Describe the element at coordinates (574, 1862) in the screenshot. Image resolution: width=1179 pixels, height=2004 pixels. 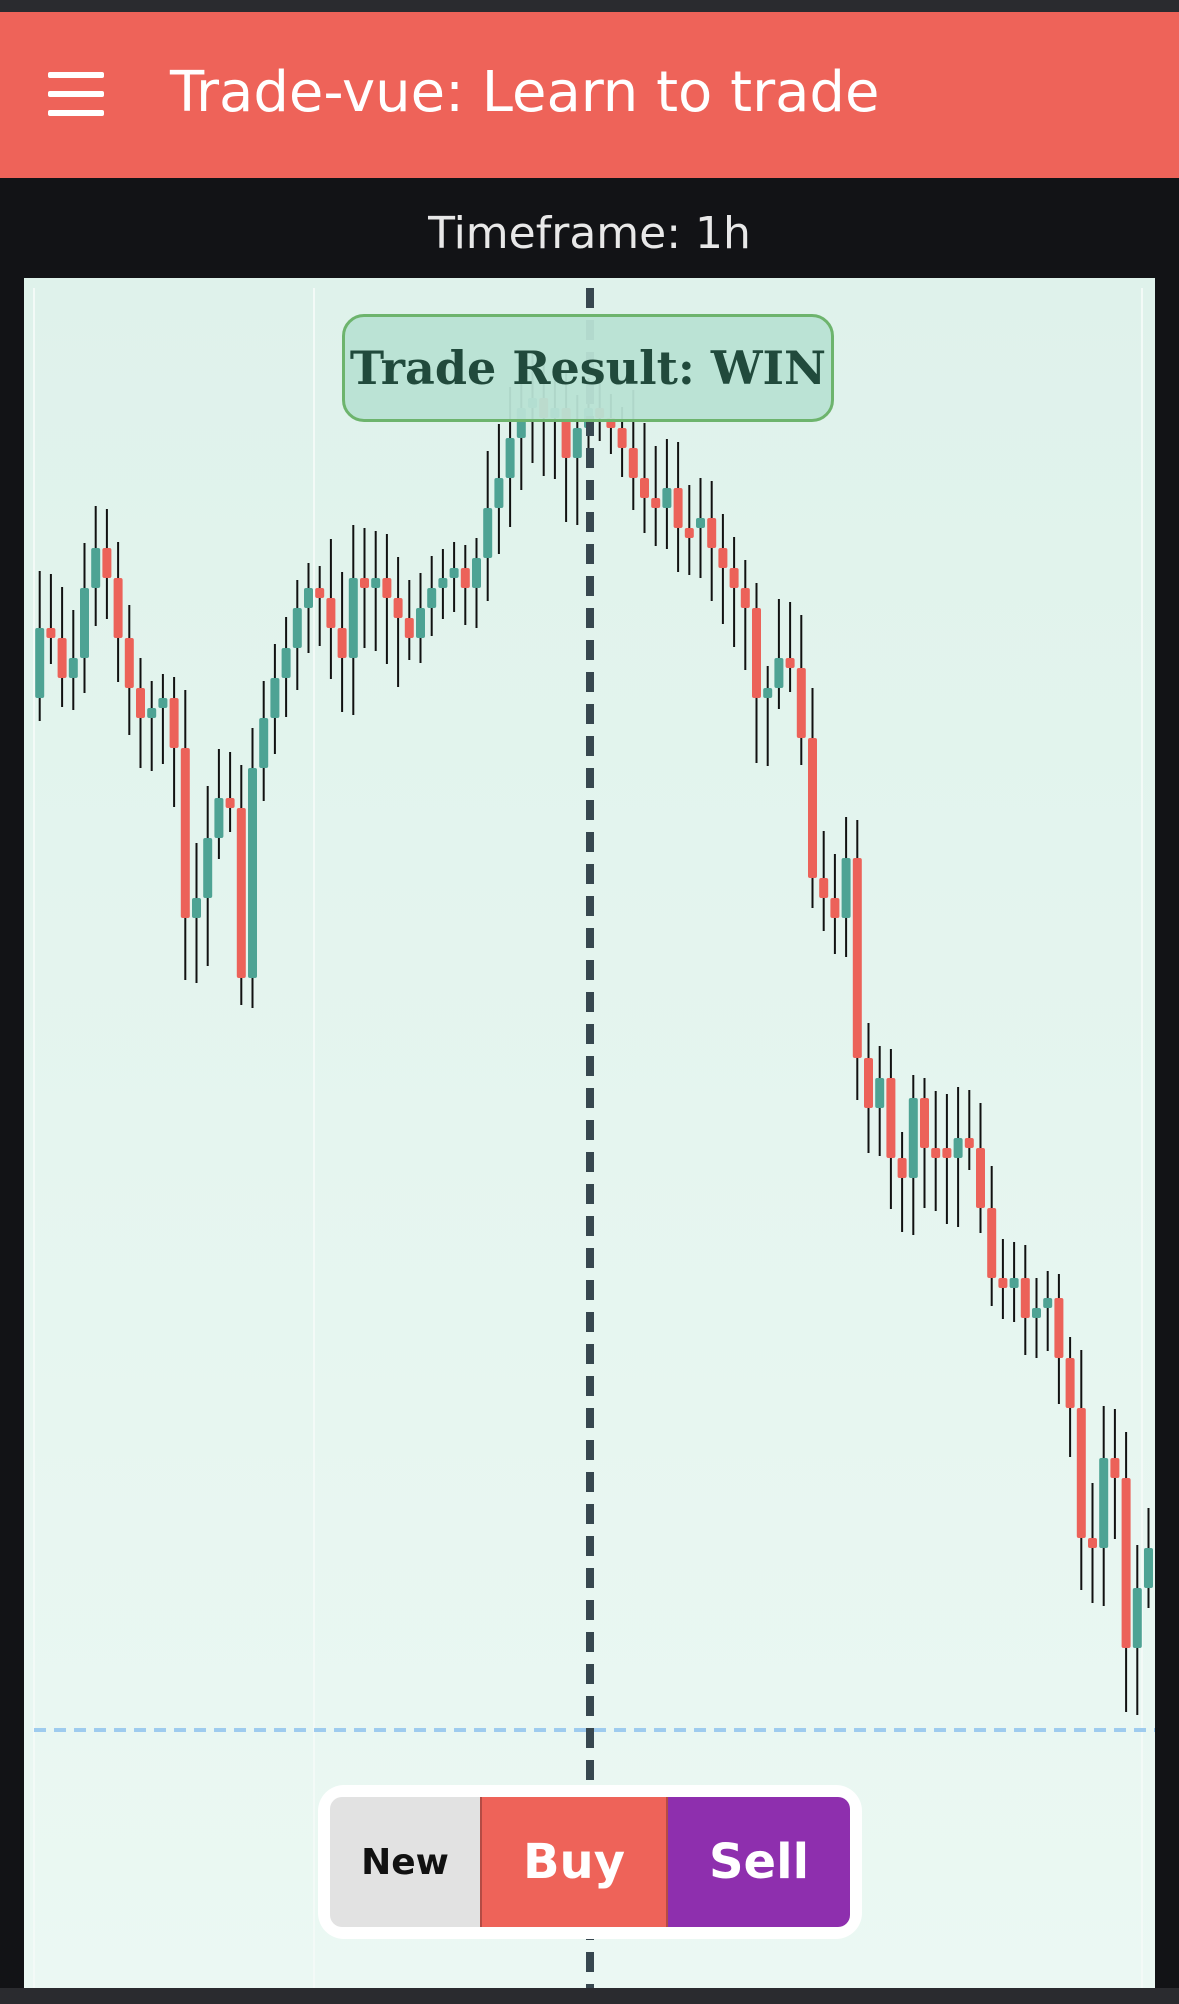
I see `buy-button: Buy` at that location.